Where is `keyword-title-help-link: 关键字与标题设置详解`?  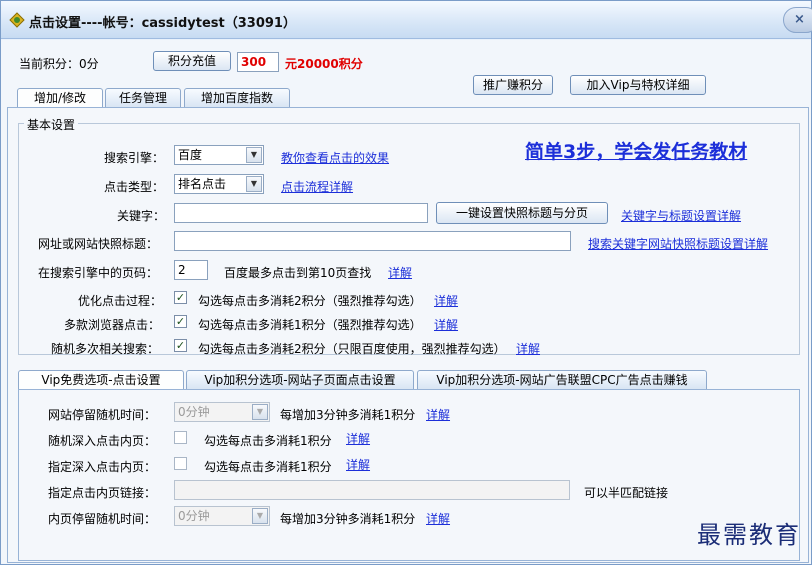
keyword-title-help-link: 关键字与标题设置详解 is located at coordinates (681, 215).